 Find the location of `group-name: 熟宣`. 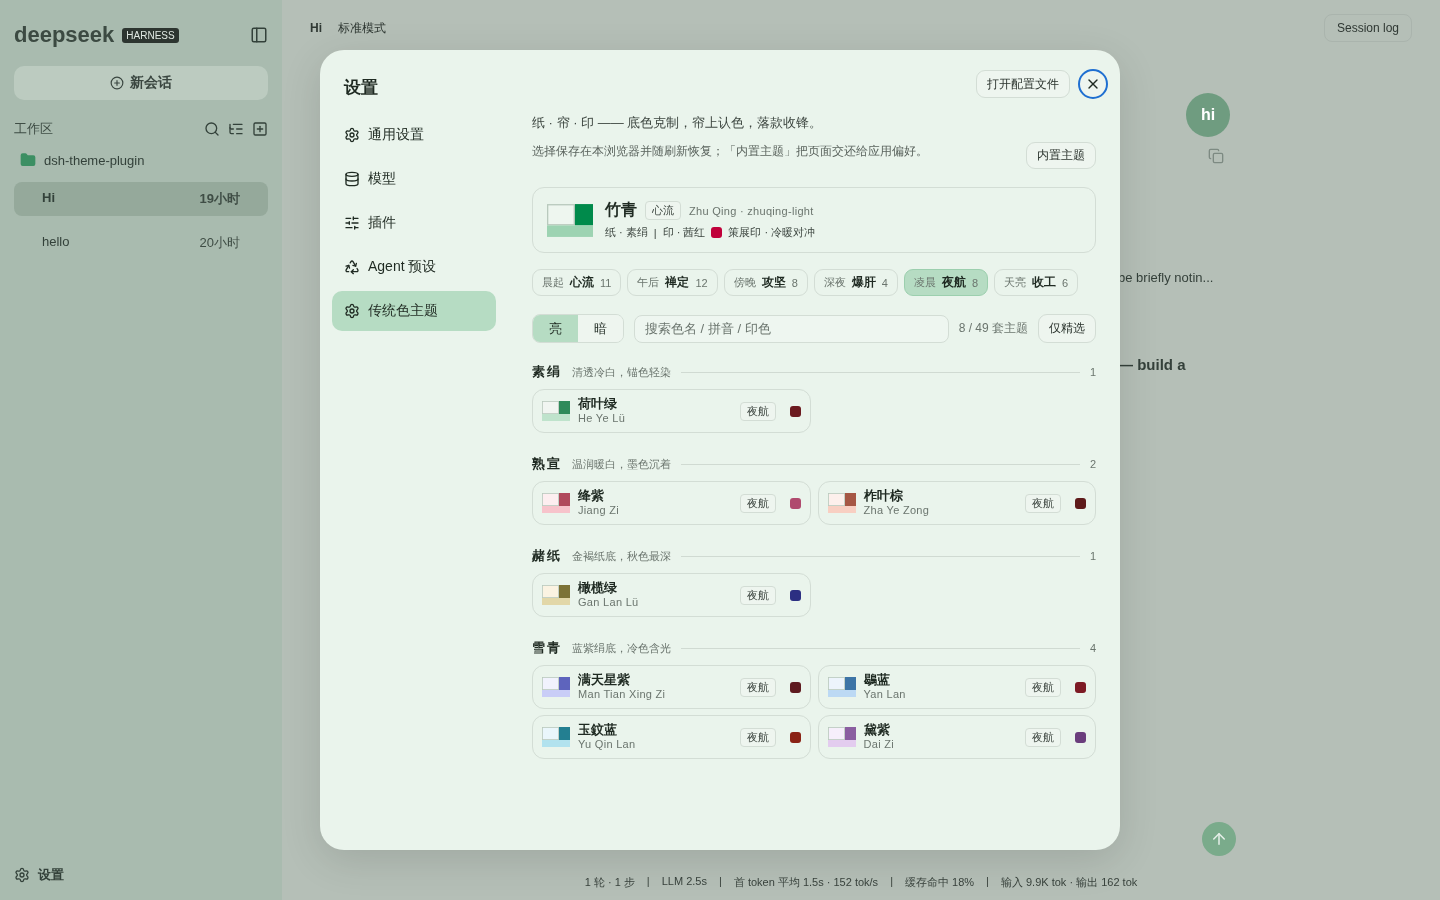

group-name: 熟宣 is located at coordinates (547, 464).